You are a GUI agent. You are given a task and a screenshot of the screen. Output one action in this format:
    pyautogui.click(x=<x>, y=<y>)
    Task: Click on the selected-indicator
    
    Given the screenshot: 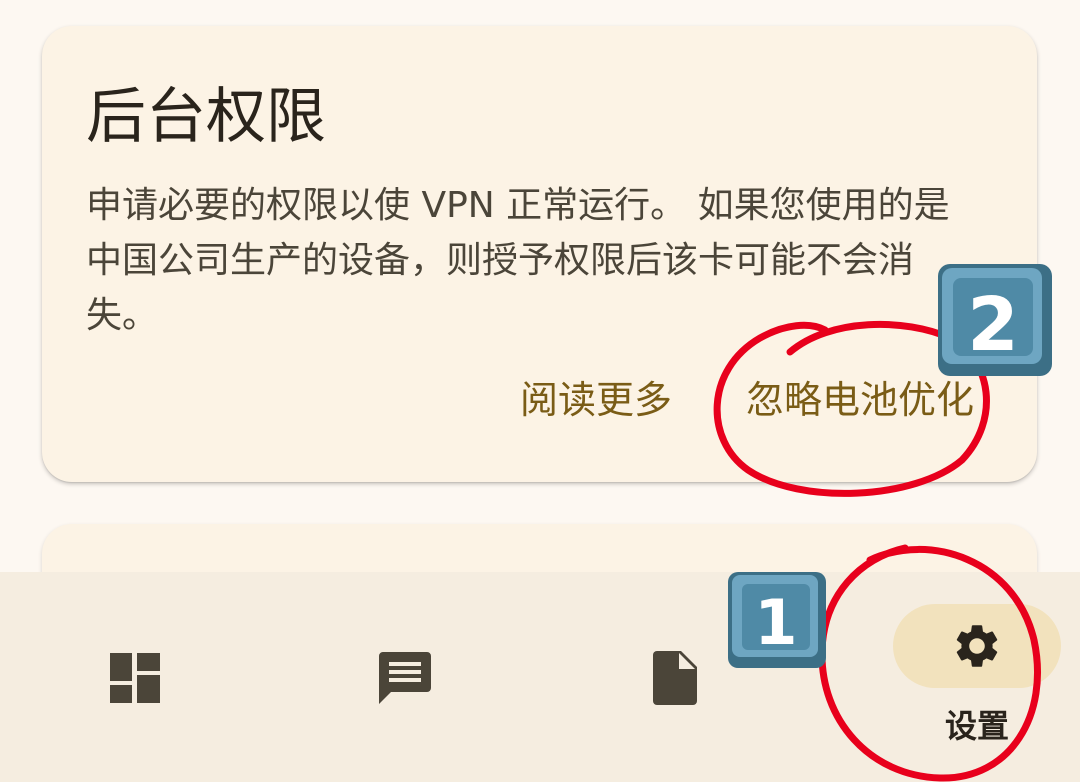 What is the action you would take?
    pyautogui.click(x=977, y=646)
    